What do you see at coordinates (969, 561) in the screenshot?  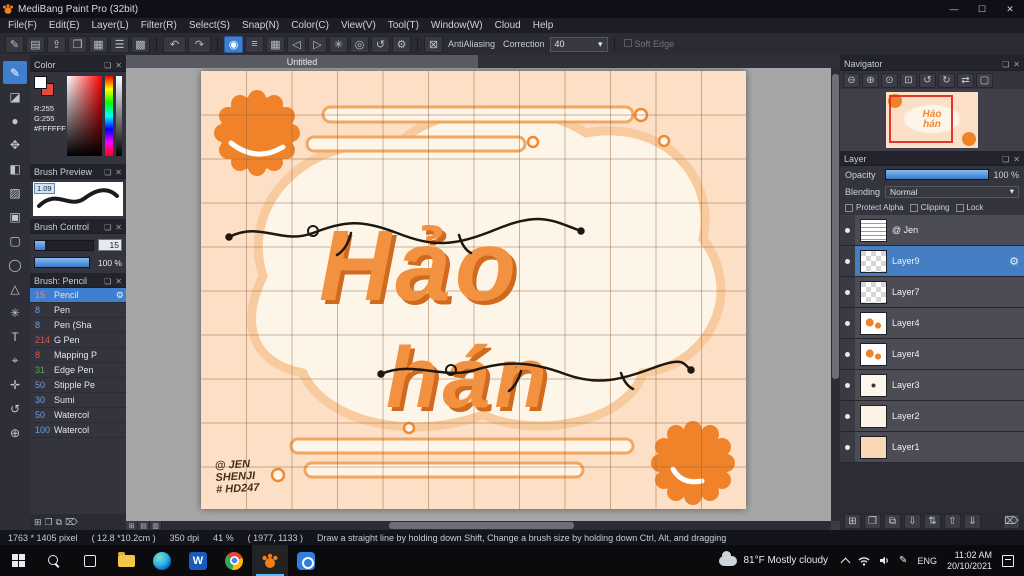 I see `taskbar-clock: 11:02 AM 20/10/2021` at bounding box center [969, 561].